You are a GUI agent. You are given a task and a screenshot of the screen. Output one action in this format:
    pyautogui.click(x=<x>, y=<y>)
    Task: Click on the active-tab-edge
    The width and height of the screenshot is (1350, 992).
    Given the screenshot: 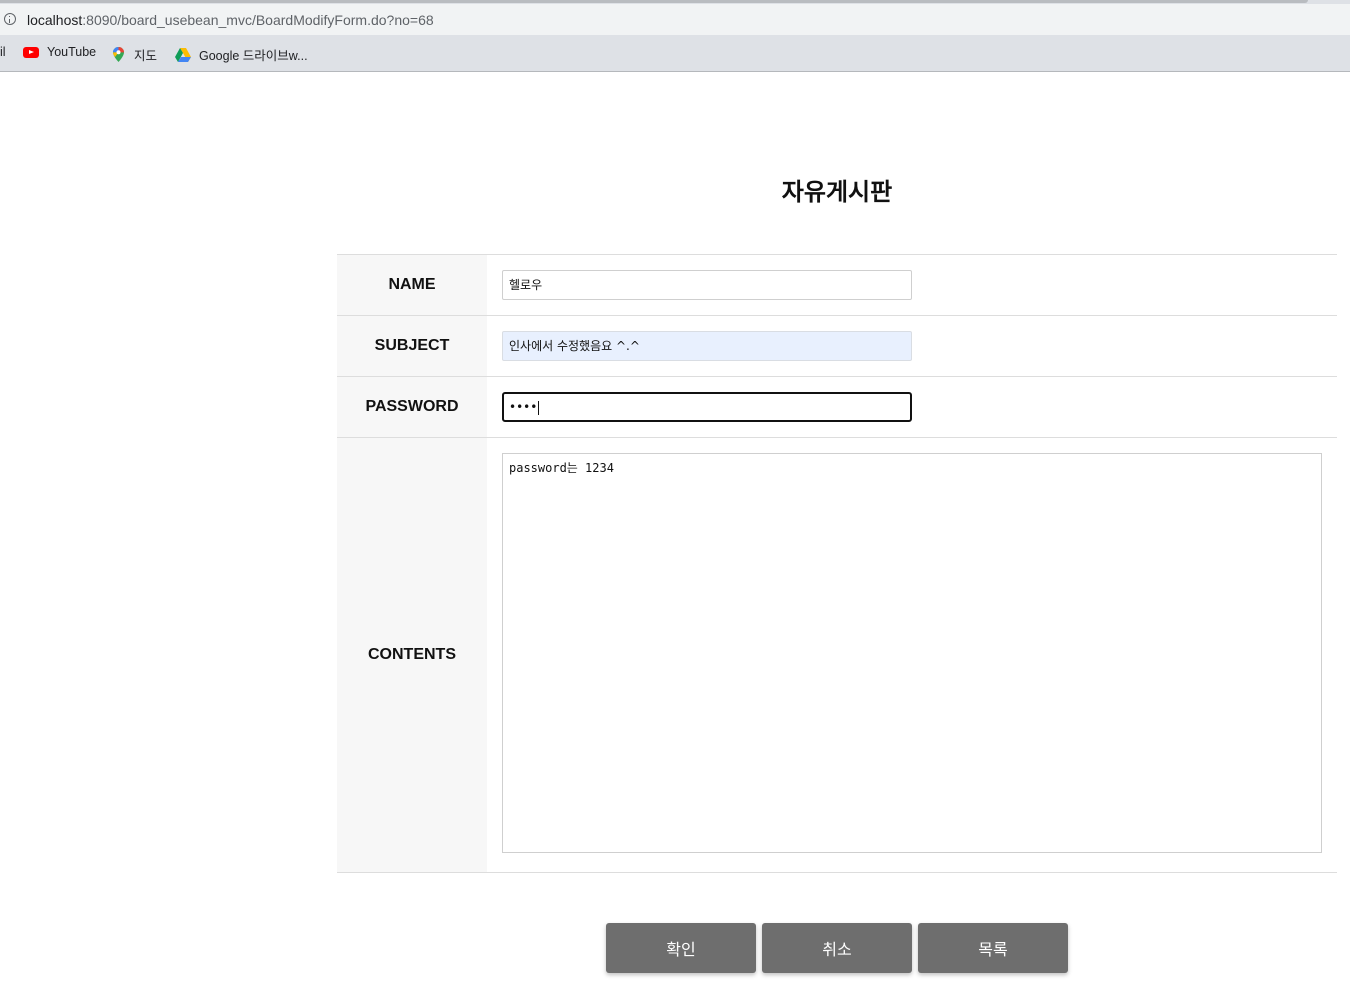 What is the action you would take?
    pyautogui.click(x=654, y=1)
    